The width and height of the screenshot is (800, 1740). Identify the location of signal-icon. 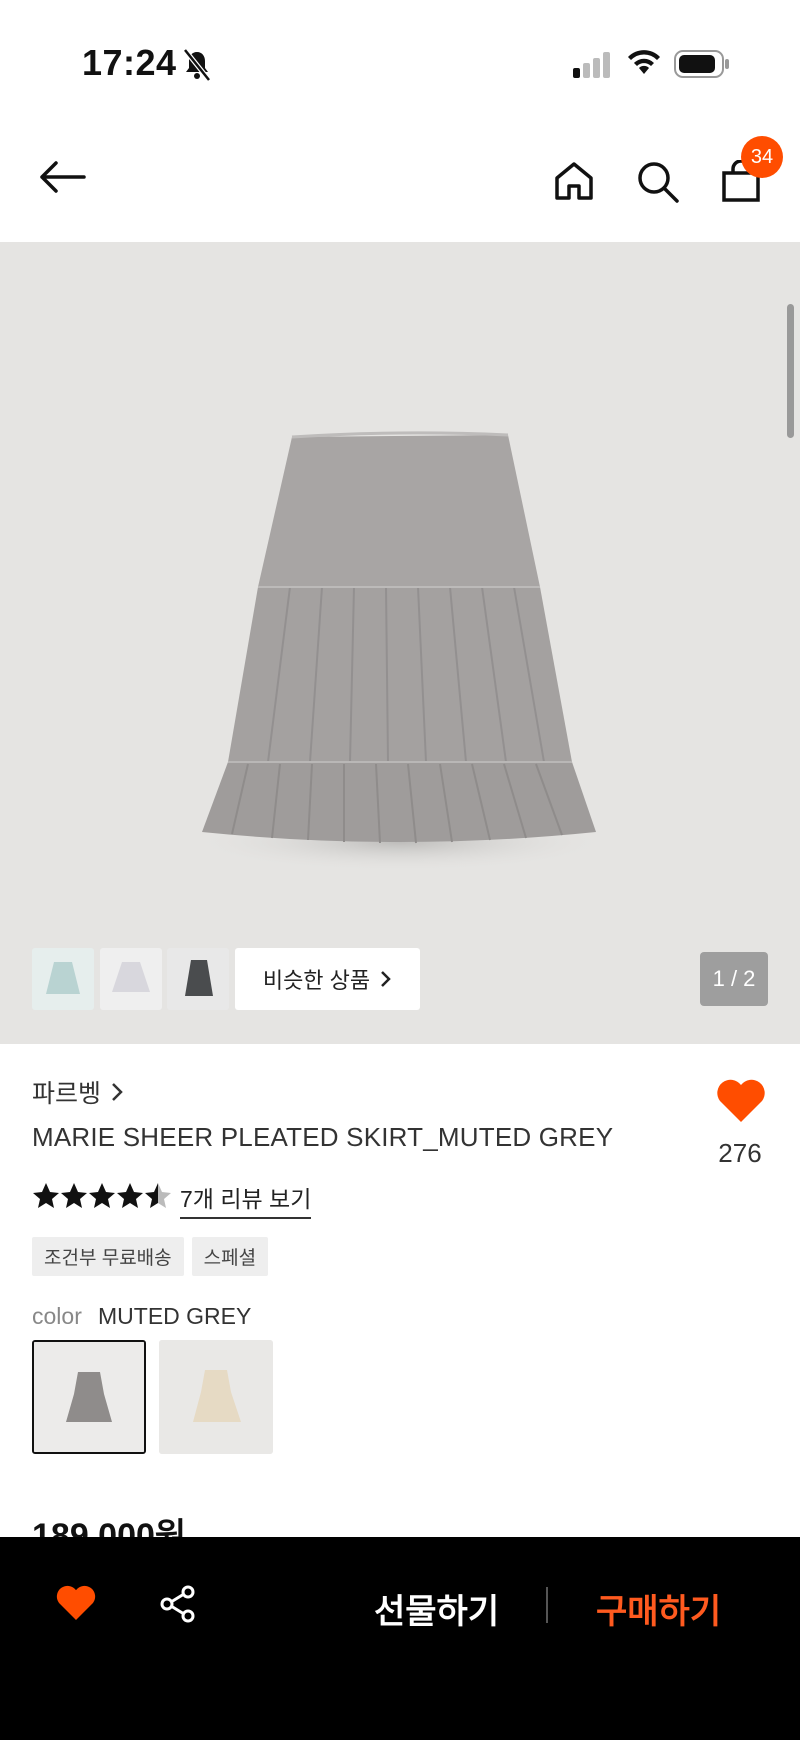
(591, 65).